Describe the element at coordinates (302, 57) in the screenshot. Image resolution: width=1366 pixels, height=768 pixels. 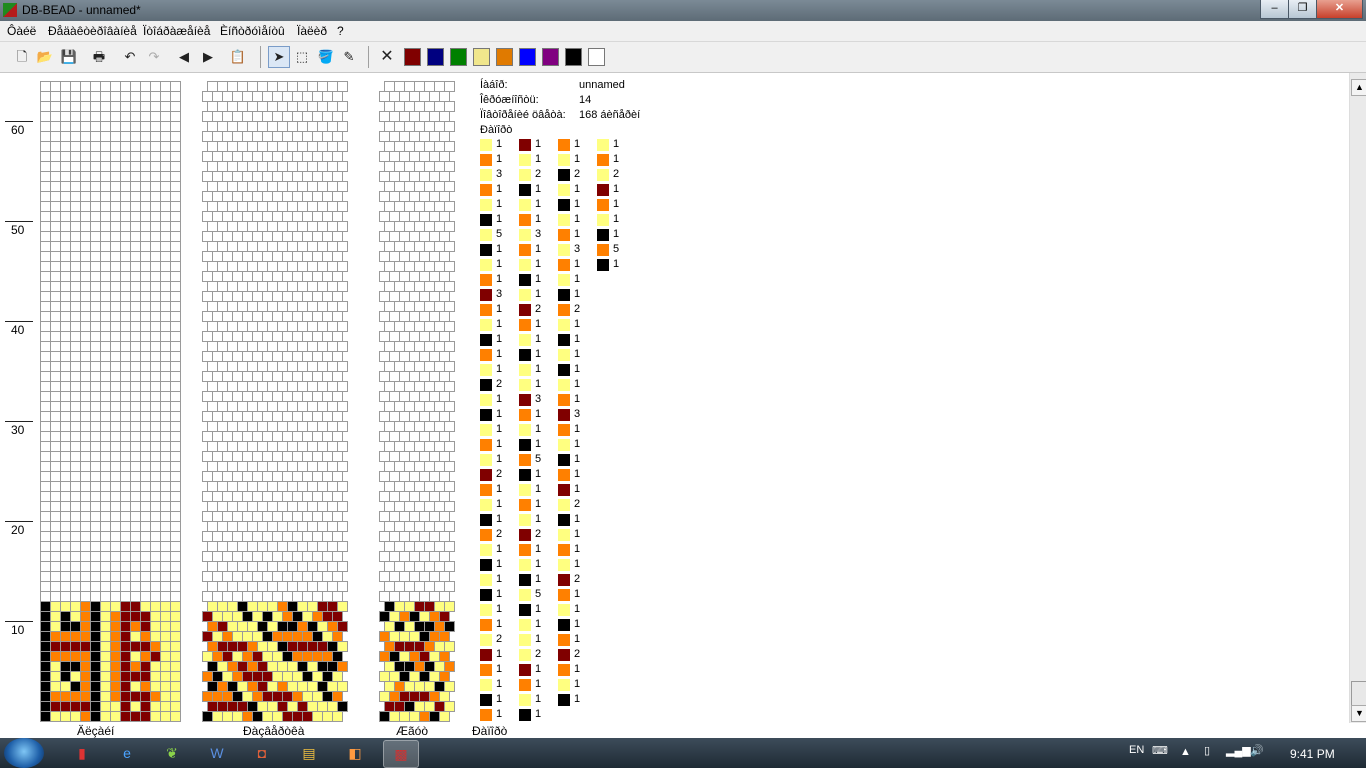
I see `select-rect-icon: ⬚` at that location.